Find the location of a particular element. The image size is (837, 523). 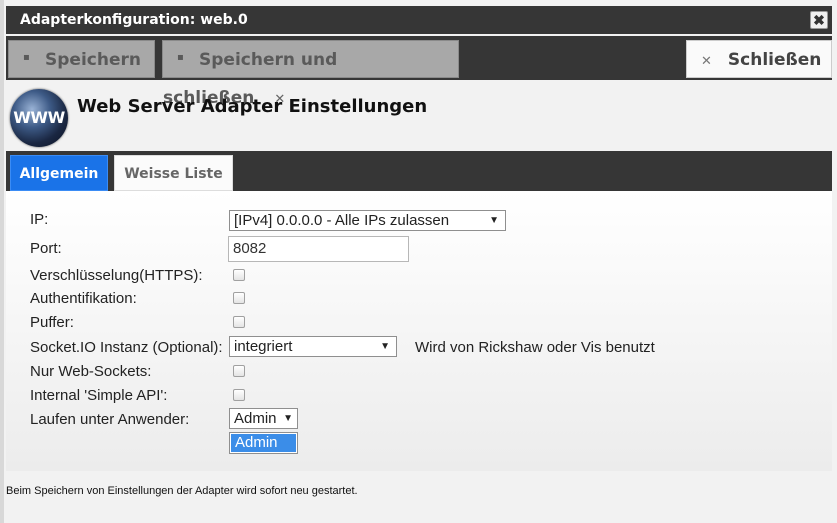

port-input: 8082 is located at coordinates (318, 249).